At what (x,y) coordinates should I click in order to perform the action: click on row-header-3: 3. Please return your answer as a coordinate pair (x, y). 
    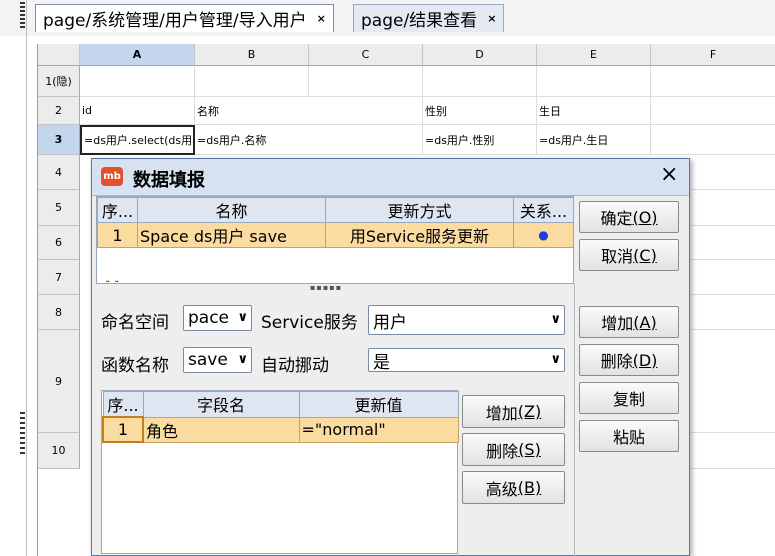
    Looking at the image, I should click on (59, 140).